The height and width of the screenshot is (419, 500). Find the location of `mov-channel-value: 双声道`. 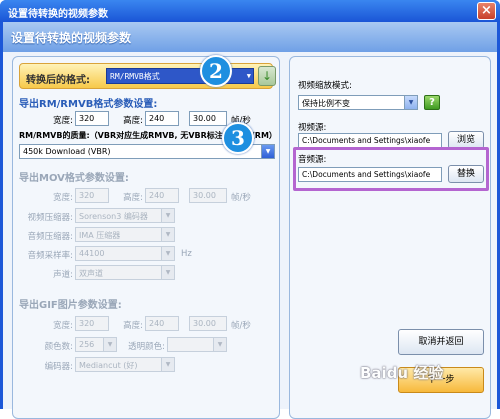

mov-channel-value: 双声道 is located at coordinates (91, 273).